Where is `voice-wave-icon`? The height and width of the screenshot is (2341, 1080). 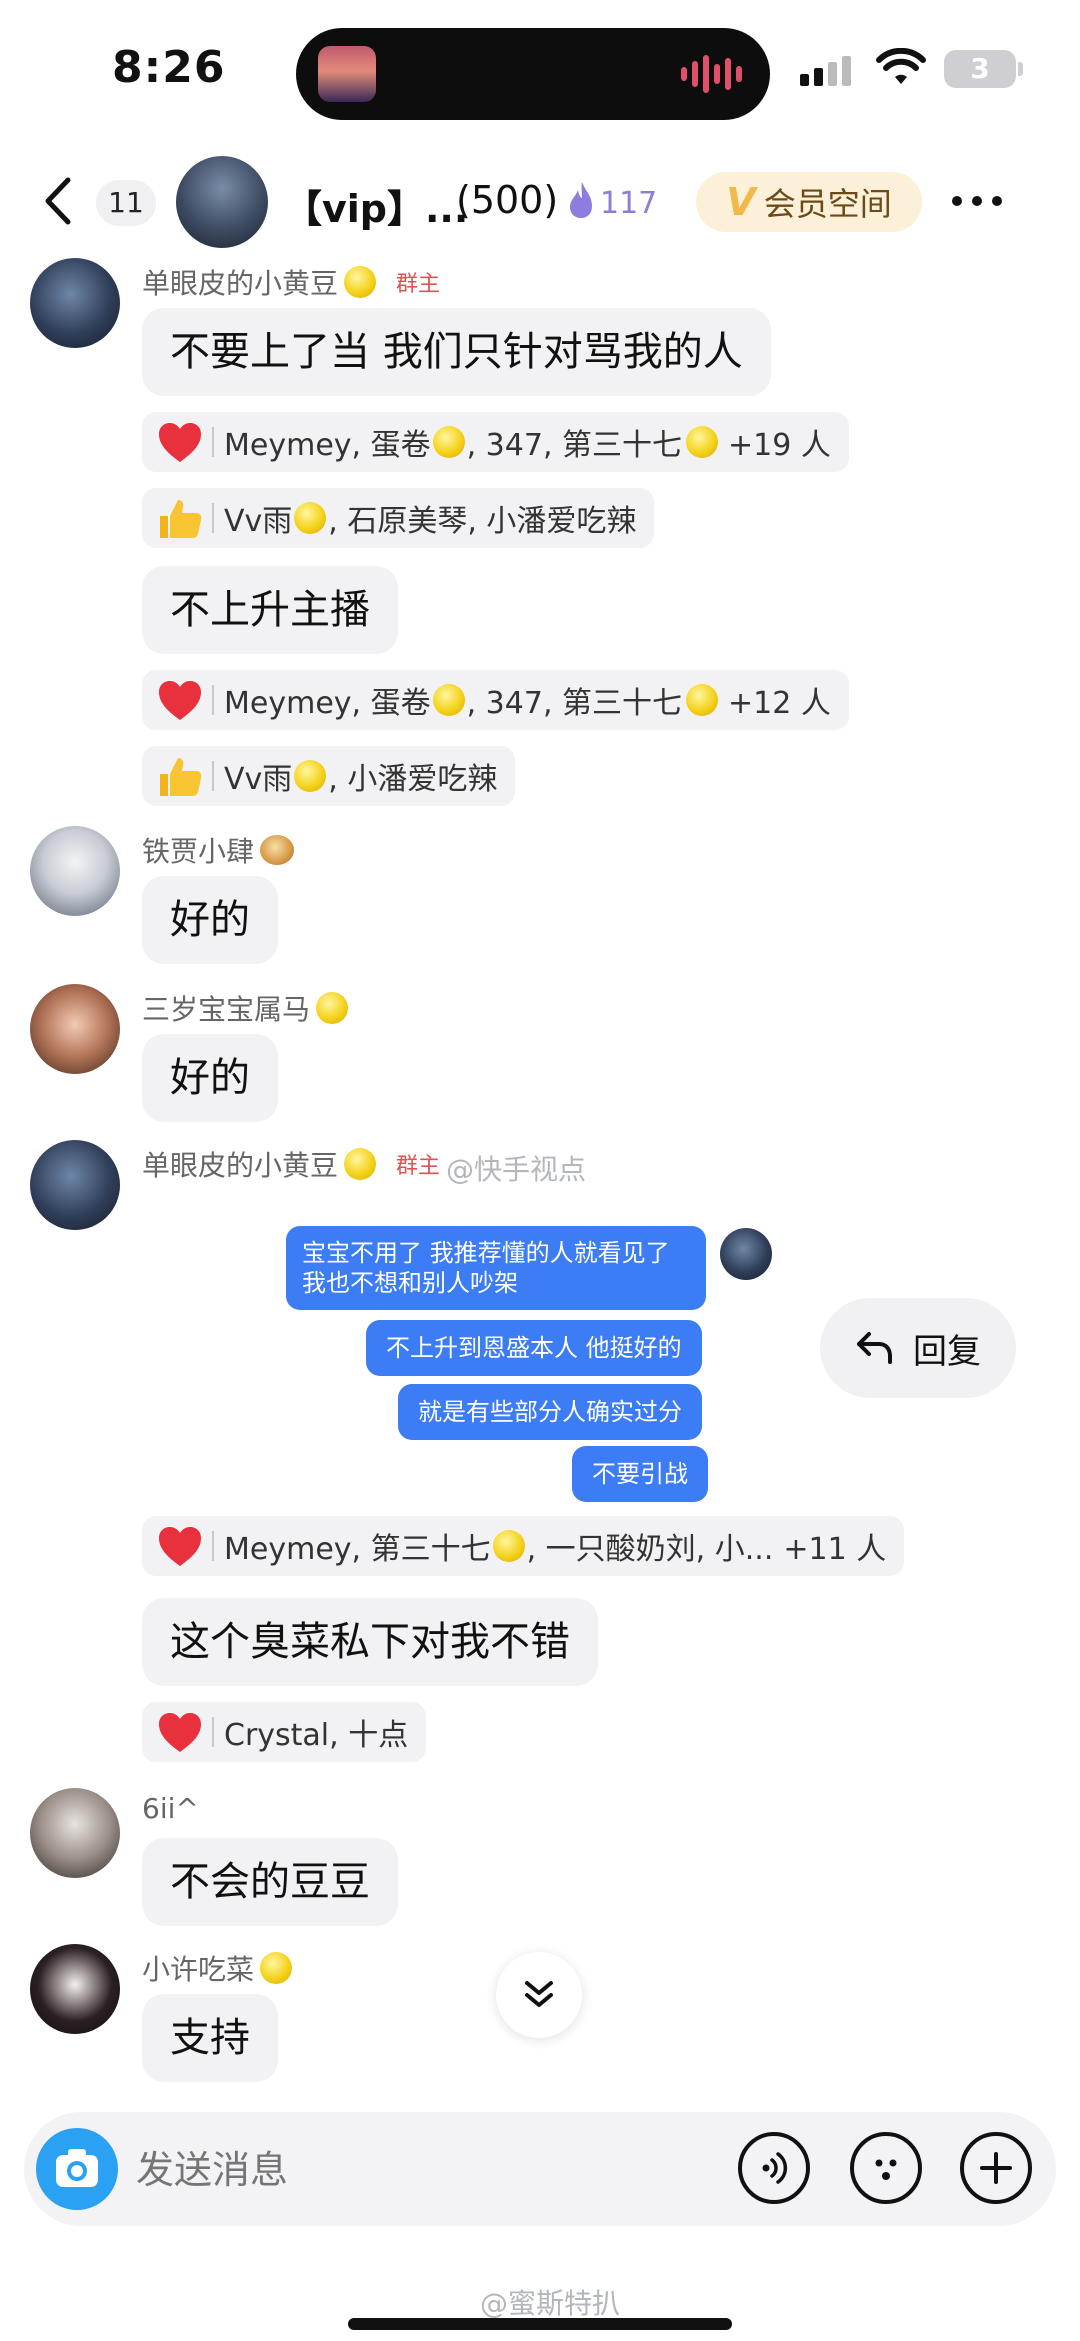 voice-wave-icon is located at coordinates (775, 2168).